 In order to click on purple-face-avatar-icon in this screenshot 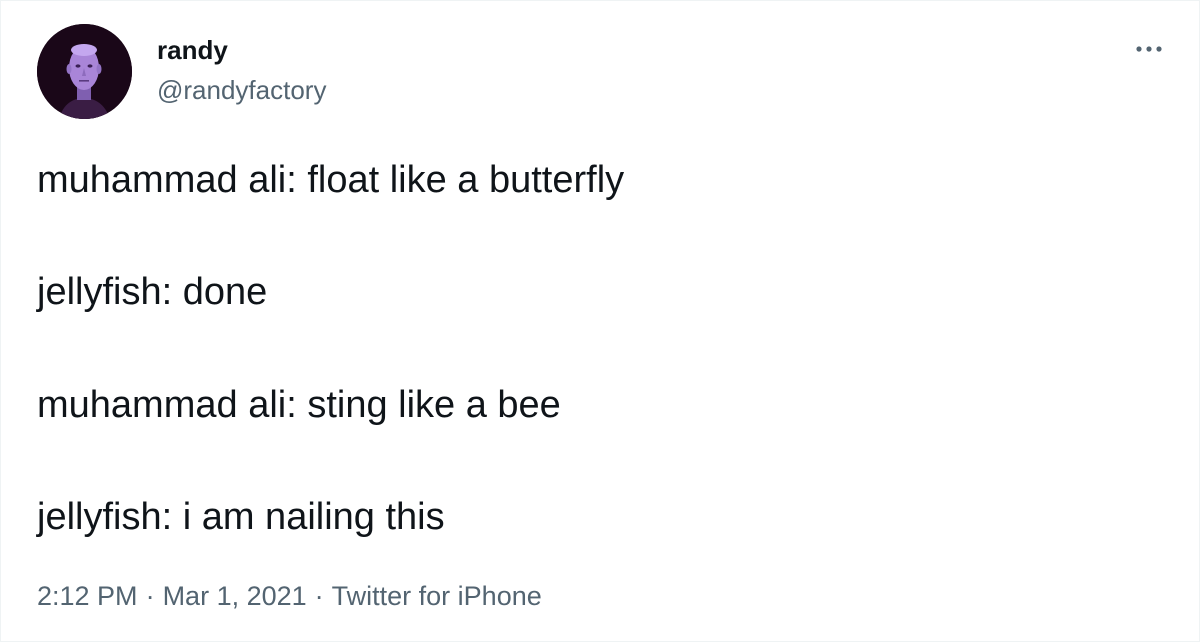, I will do `click(84, 71)`.